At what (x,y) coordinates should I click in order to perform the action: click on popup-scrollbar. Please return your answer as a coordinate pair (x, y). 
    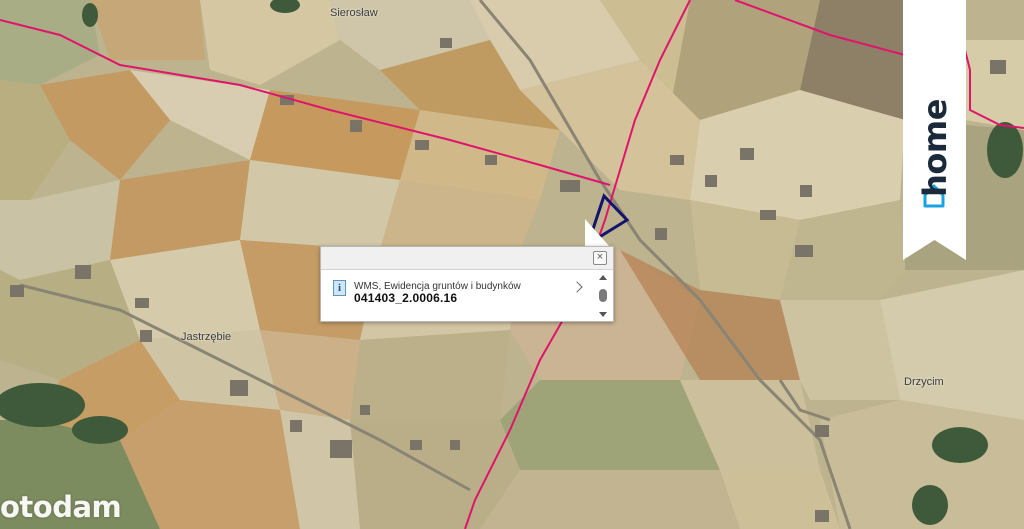
    Looking at the image, I should click on (603, 296).